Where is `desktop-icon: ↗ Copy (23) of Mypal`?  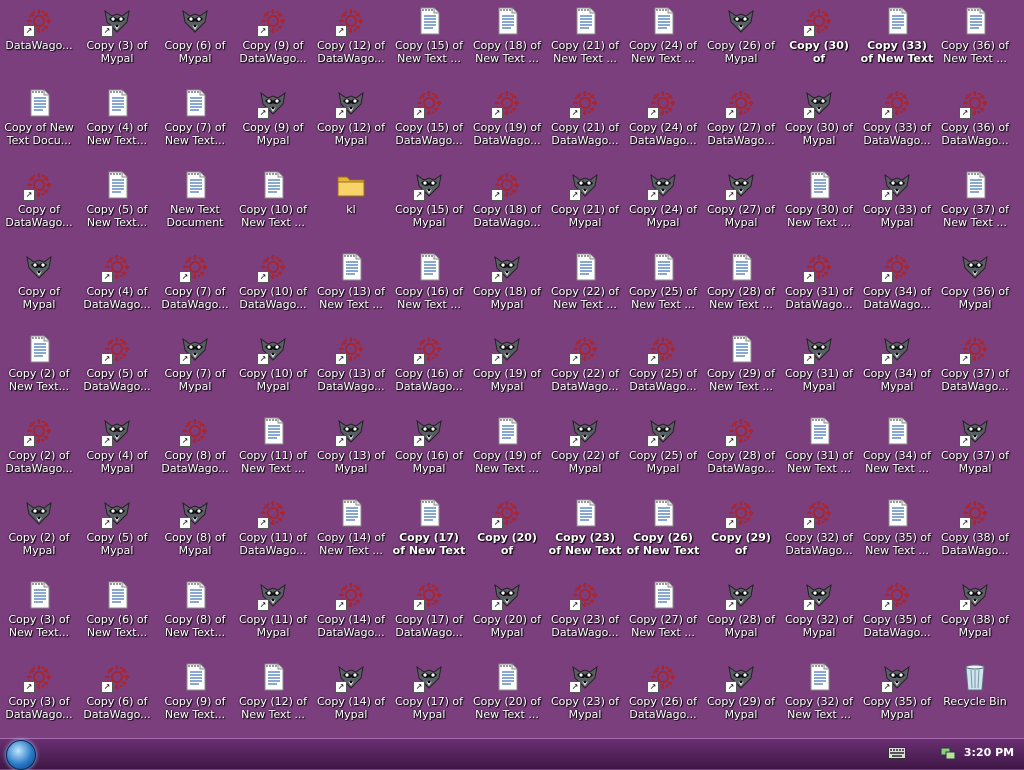 desktop-icon: ↗ Copy (23) of Mypal is located at coordinates (585, 697).